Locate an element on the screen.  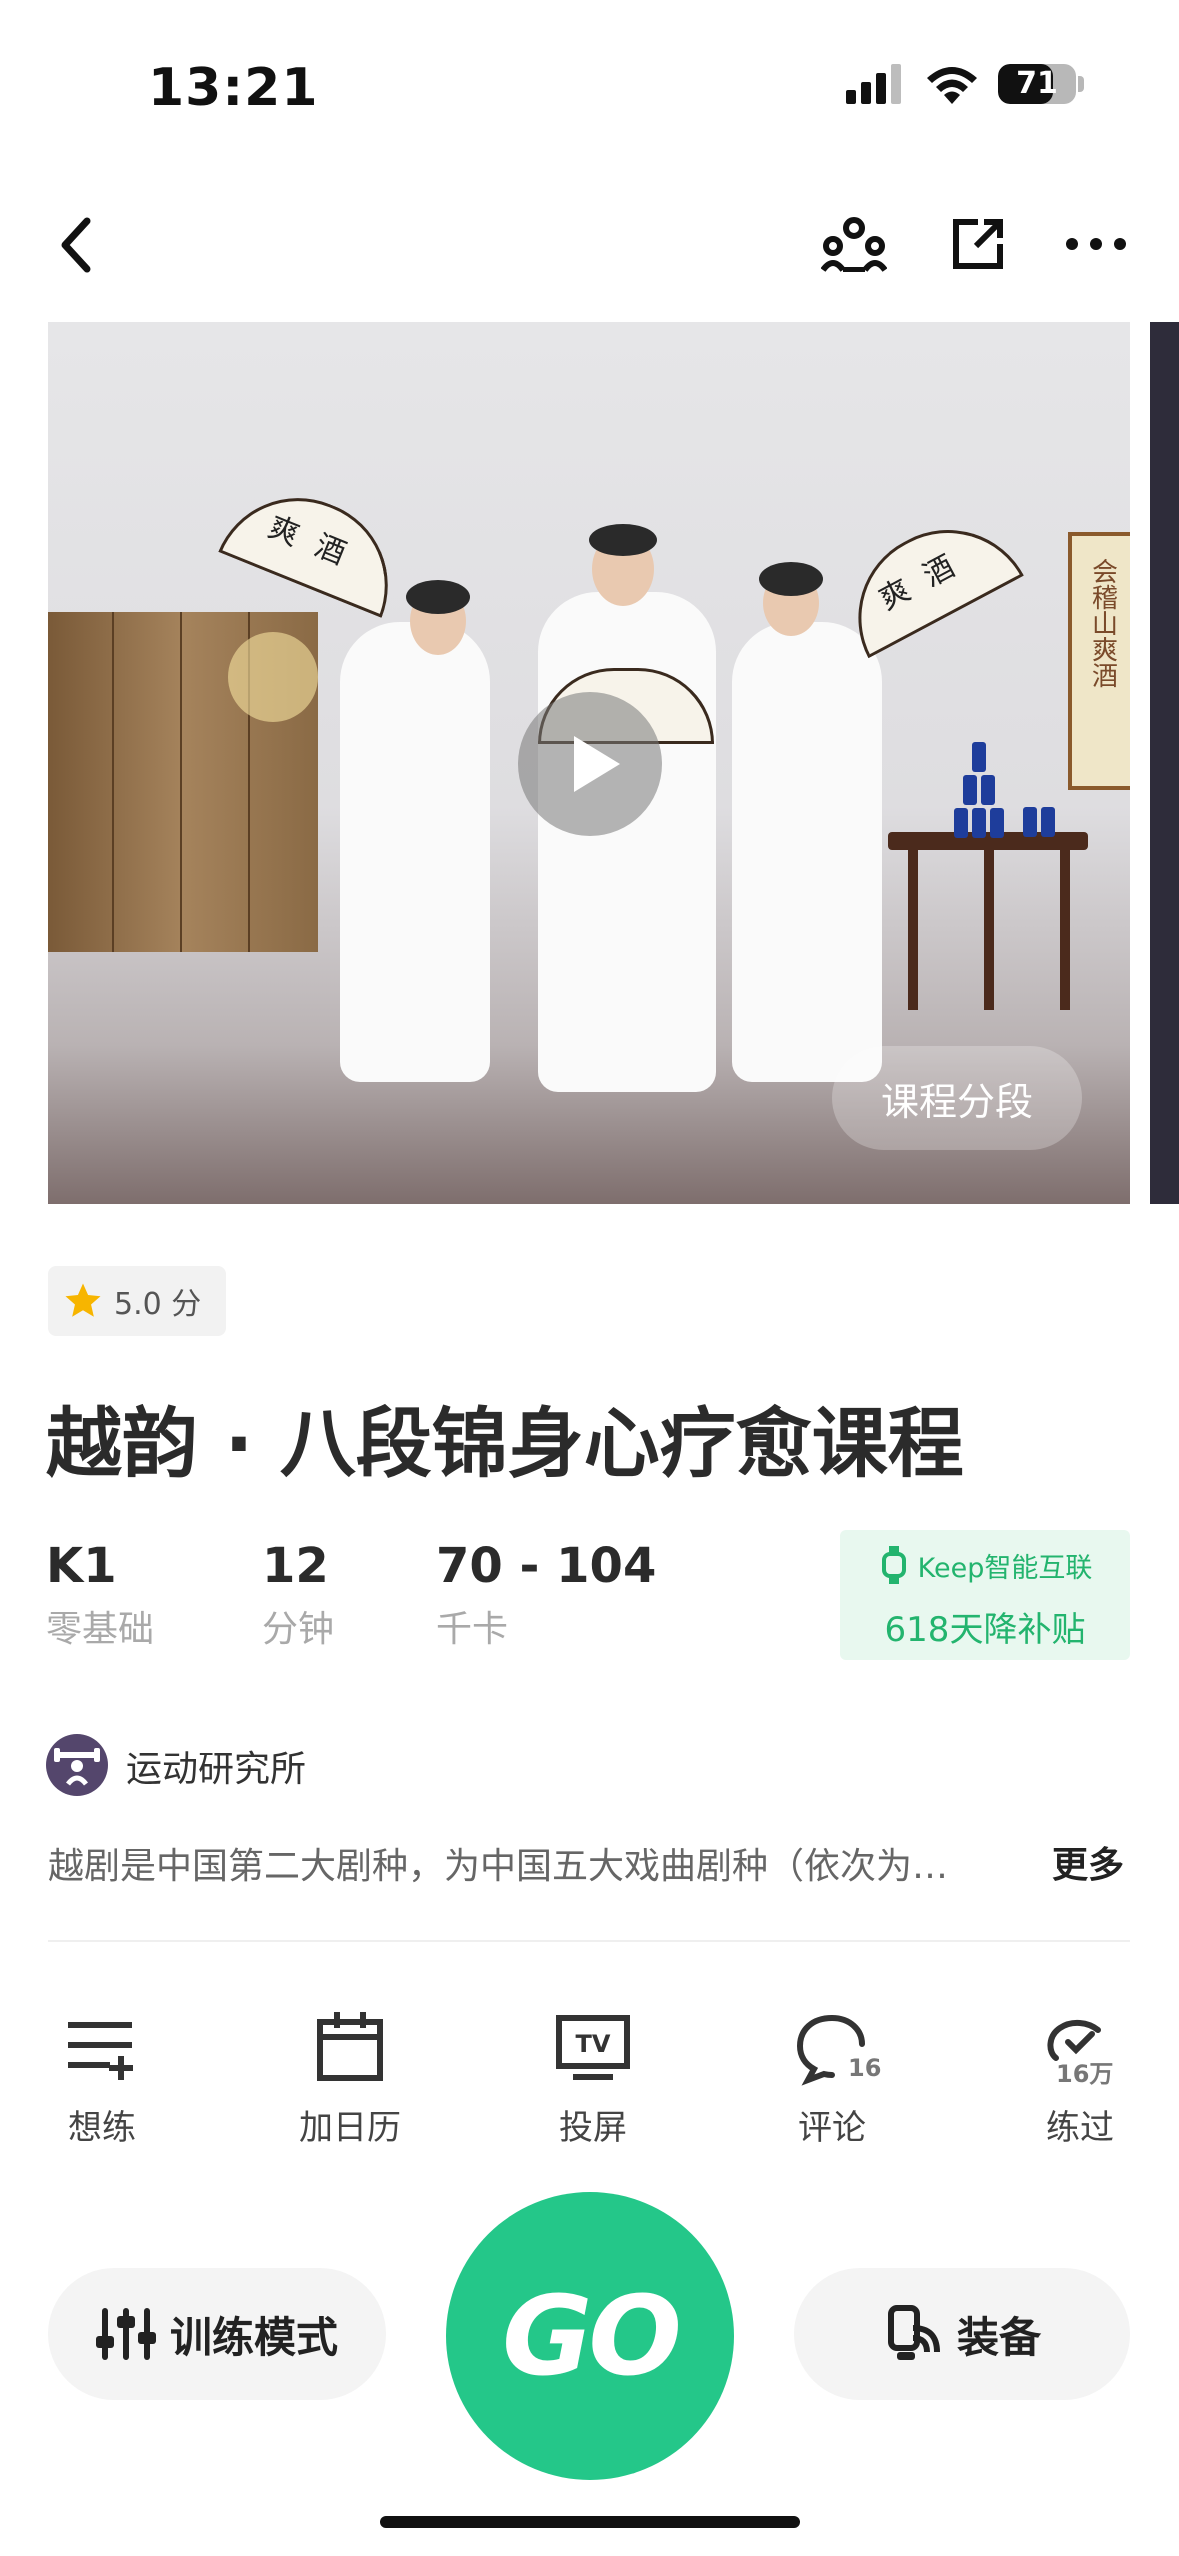
battery-level: 71 is located at coordinates (1037, 83).